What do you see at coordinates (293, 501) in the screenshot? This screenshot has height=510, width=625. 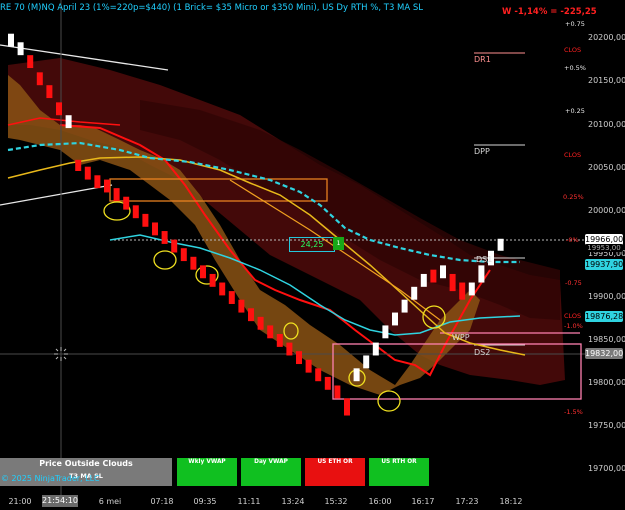 I see `x-tick: 13:24` at bounding box center [293, 501].